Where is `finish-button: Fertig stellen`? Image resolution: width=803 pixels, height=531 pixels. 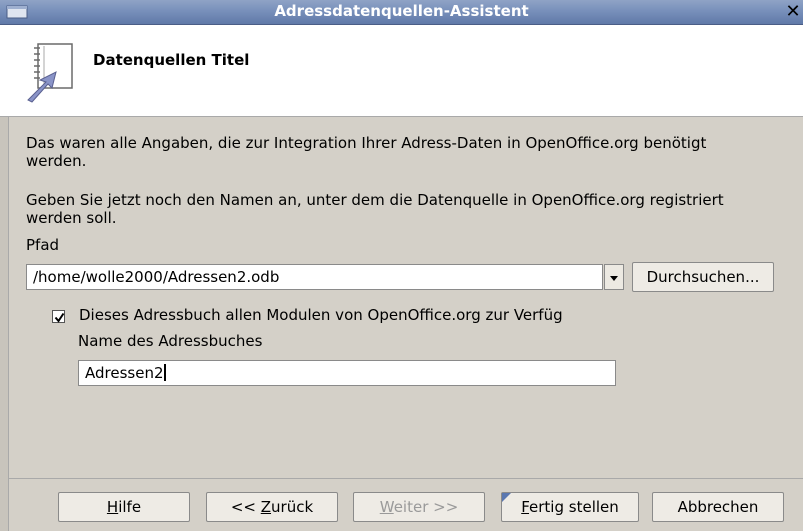
finish-button: Fertig stellen is located at coordinates (570, 507).